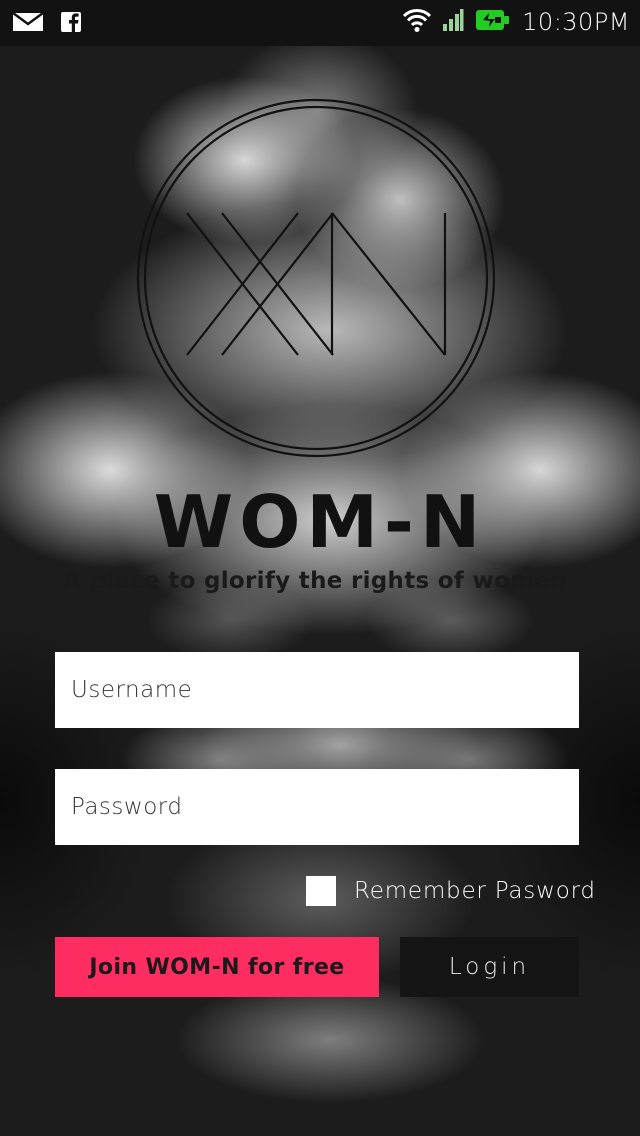 Image resolution: width=640 pixels, height=1136 pixels. What do you see at coordinates (493, 22) in the screenshot?
I see `battery-charging-icon` at bounding box center [493, 22].